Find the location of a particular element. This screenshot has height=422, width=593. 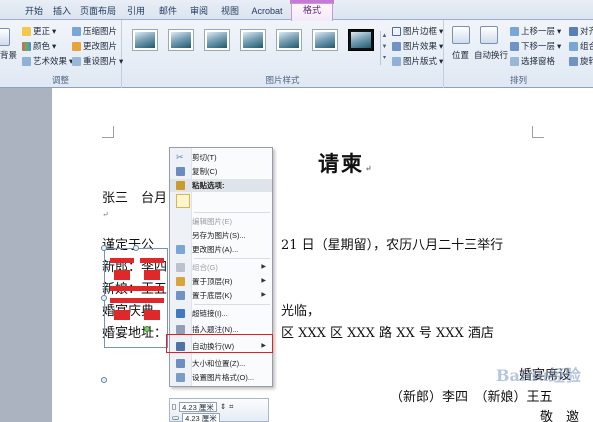

document-title-text: 请柬 is located at coordinates (341, 163).